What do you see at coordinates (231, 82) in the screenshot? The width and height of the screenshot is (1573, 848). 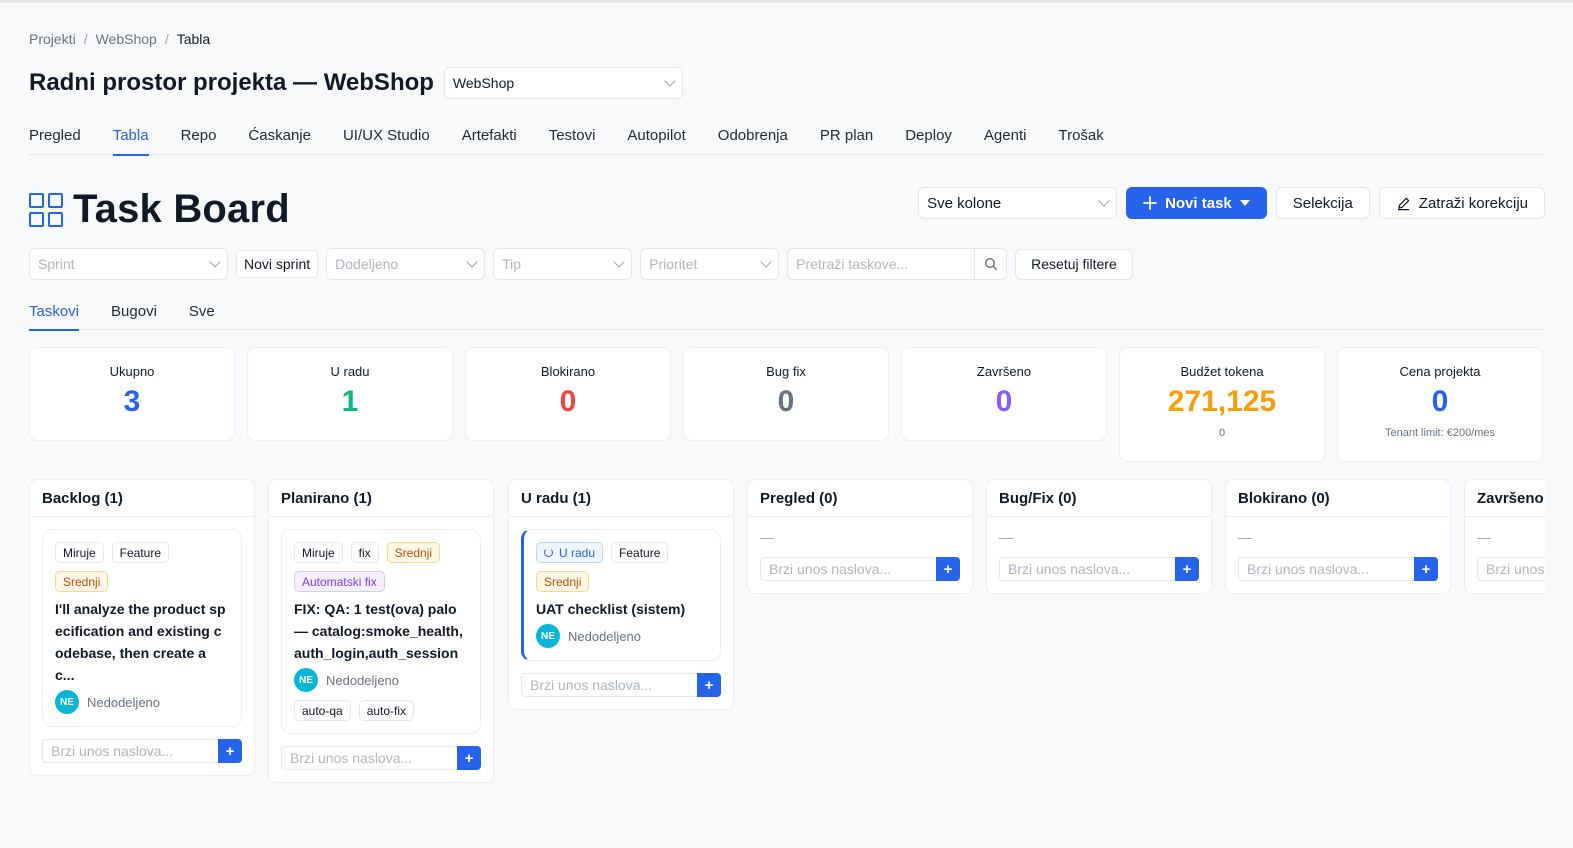 I see `page-title: Radni prostor projekta — WebShop` at bounding box center [231, 82].